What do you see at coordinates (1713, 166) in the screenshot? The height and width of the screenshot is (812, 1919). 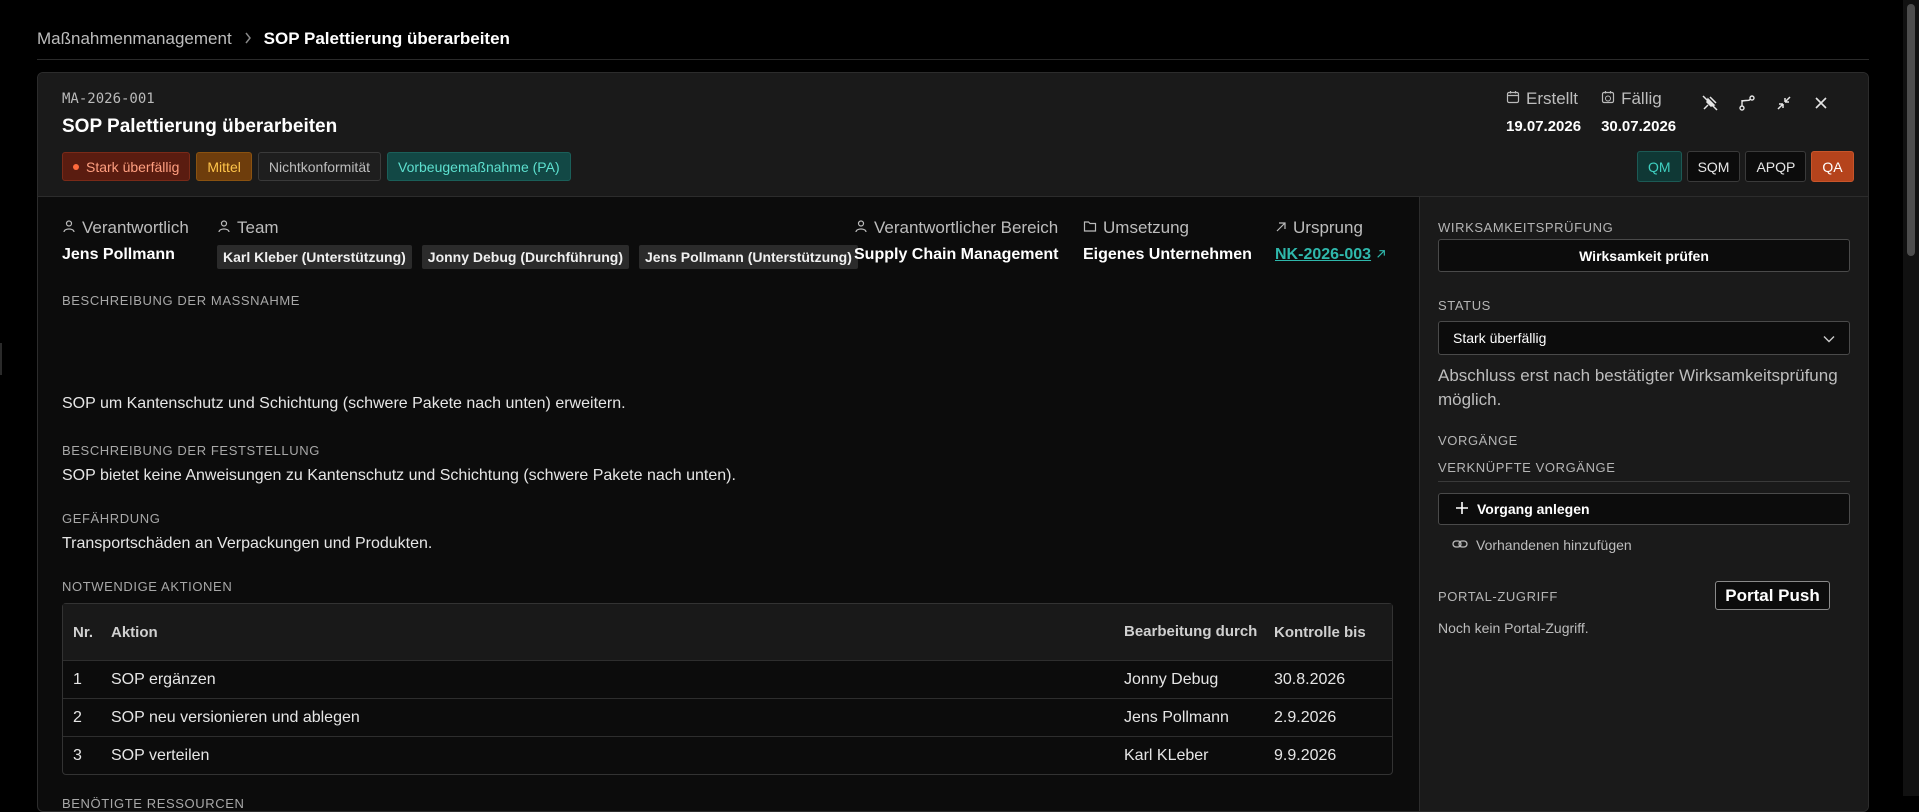 I see `role-sqm-button: SQM` at bounding box center [1713, 166].